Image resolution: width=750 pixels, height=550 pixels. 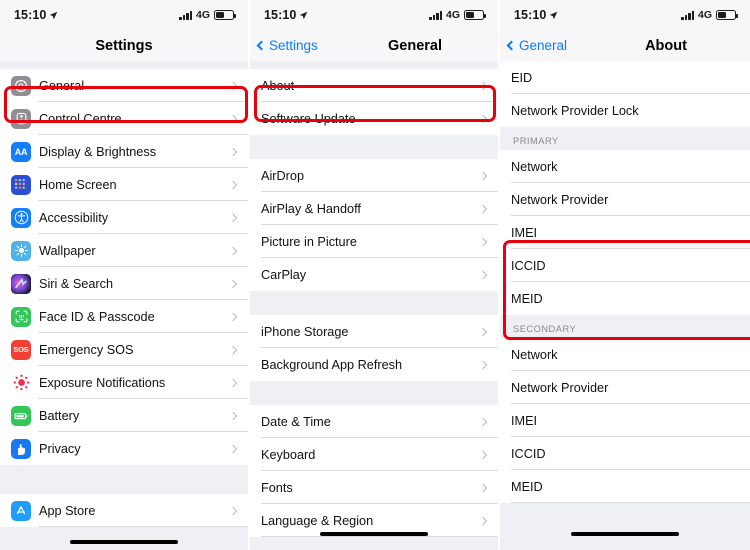 I want to click on sidebar-item-display-brightness: AA Display & Brightness, so click(x=124, y=151).